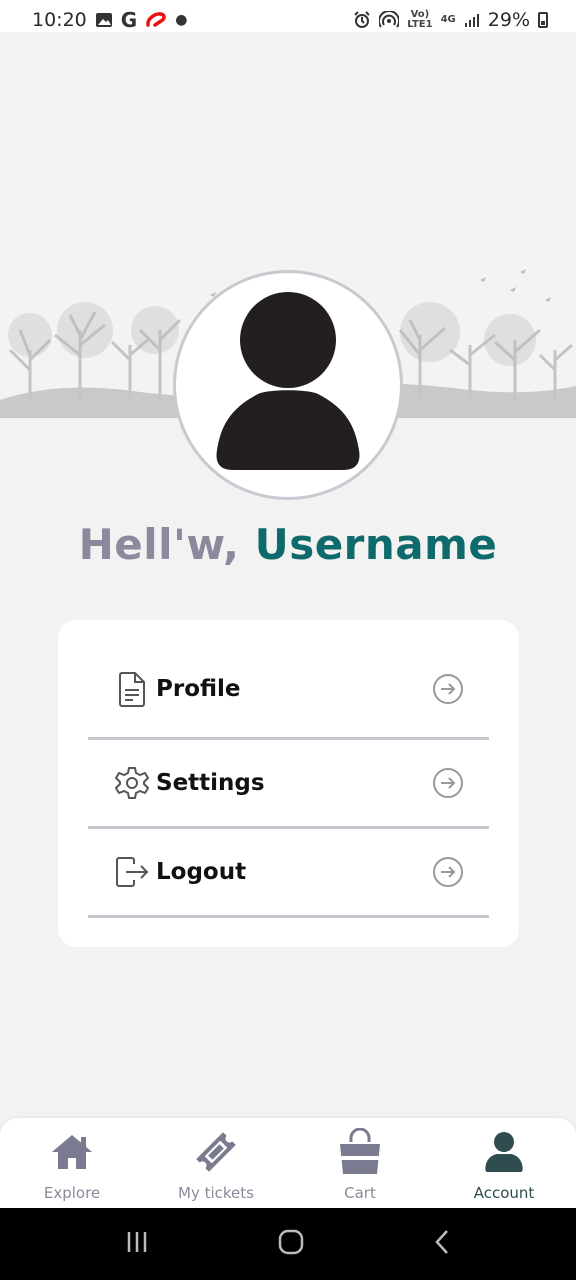  Describe the element at coordinates (129, 20) in the screenshot. I see `google-icon: G` at that location.